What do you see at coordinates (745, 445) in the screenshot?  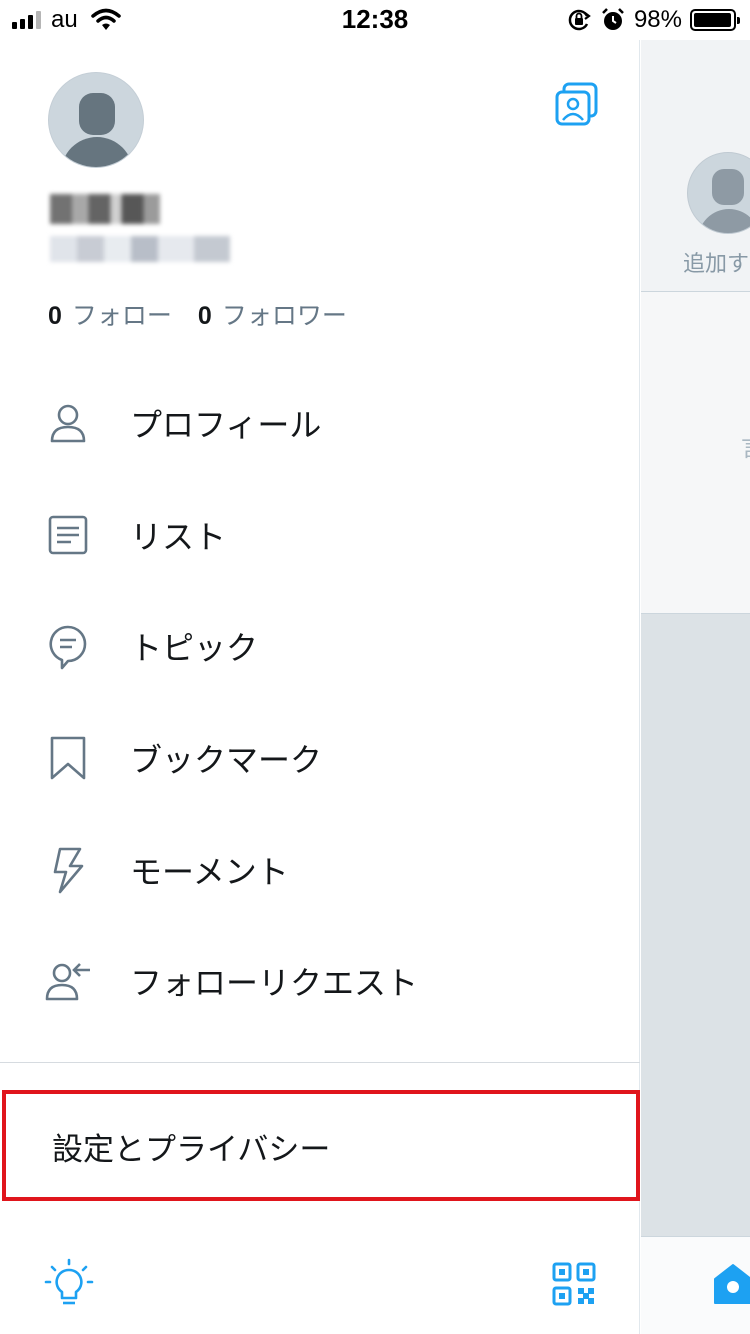 I see `background-partial-text: 言` at bounding box center [745, 445].